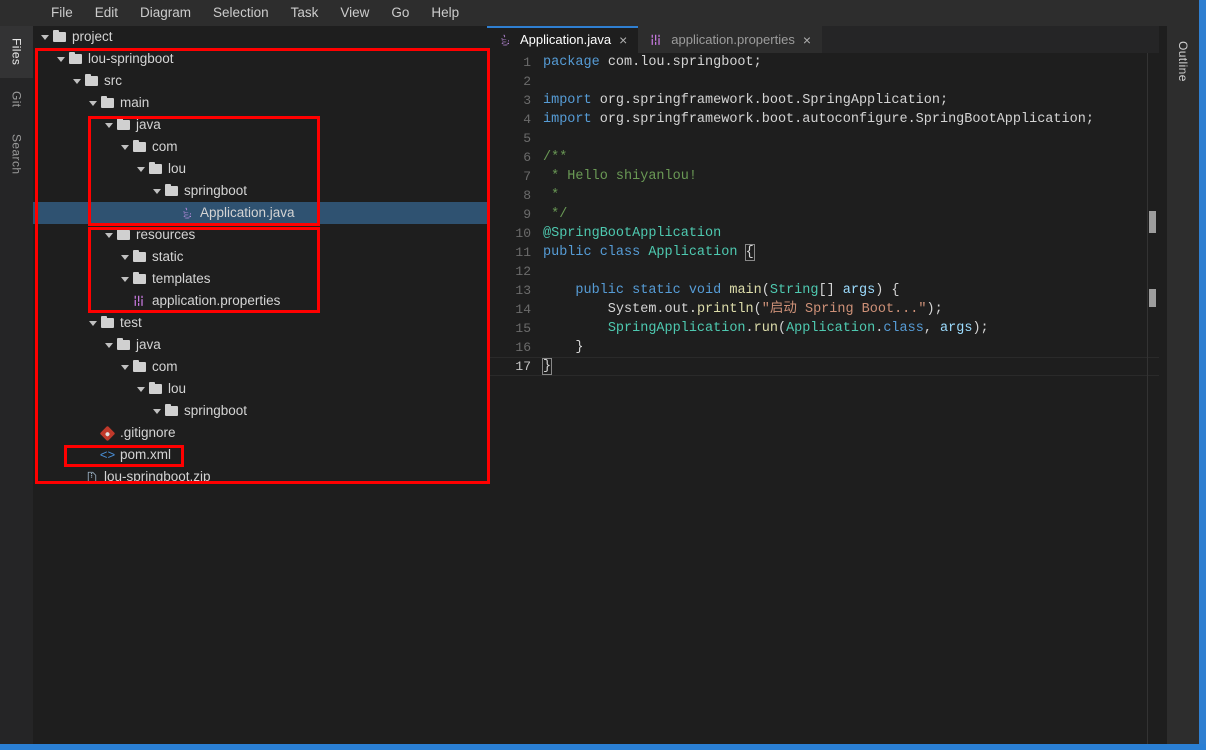 This screenshot has height=750, width=1206. Describe the element at coordinates (676, 328) in the screenshot. I see `code-token: SpringApplication` at that location.